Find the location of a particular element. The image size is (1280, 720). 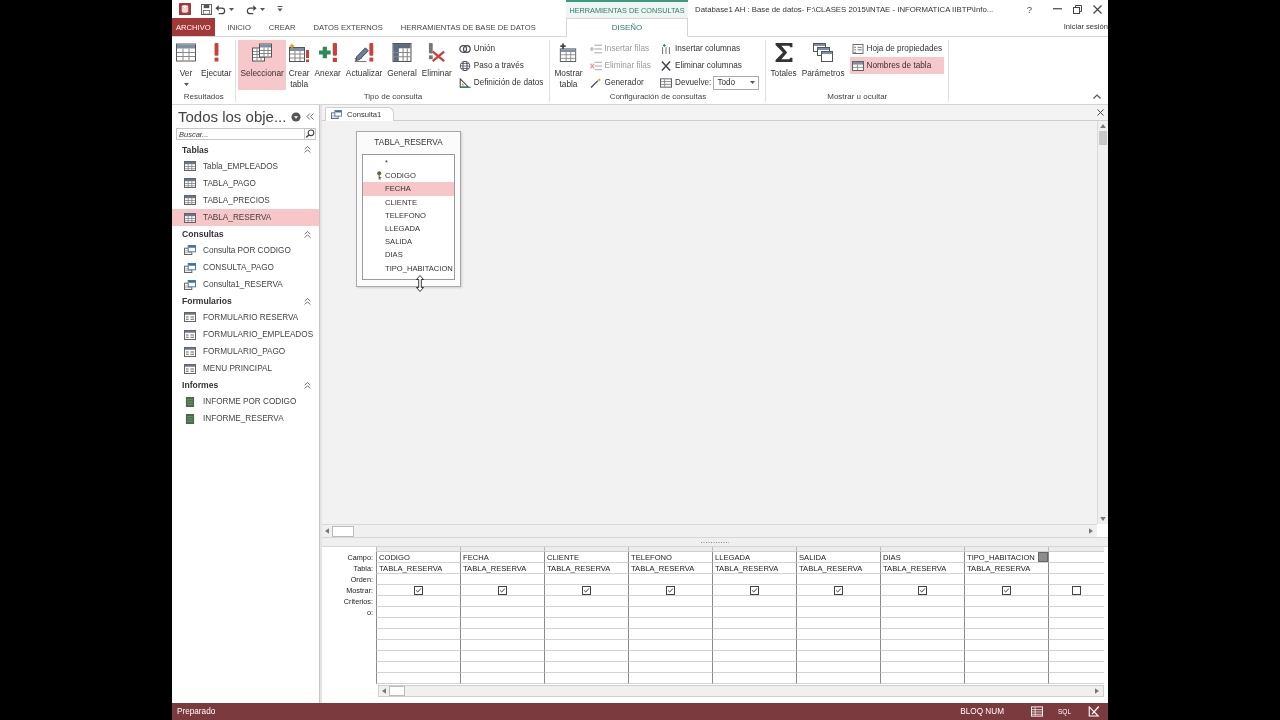

ribbon-button: Anexar is located at coordinates (327, 65).